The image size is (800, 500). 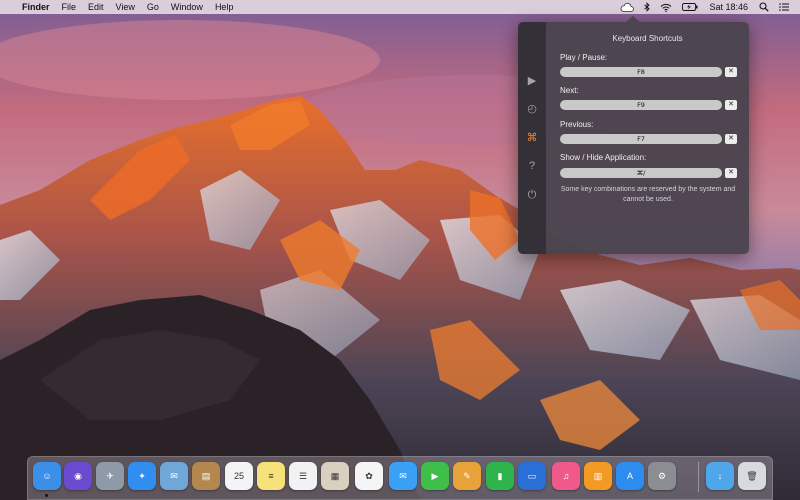 I want to click on sidebar-shortcuts-button: ⌘, so click(x=532, y=137).